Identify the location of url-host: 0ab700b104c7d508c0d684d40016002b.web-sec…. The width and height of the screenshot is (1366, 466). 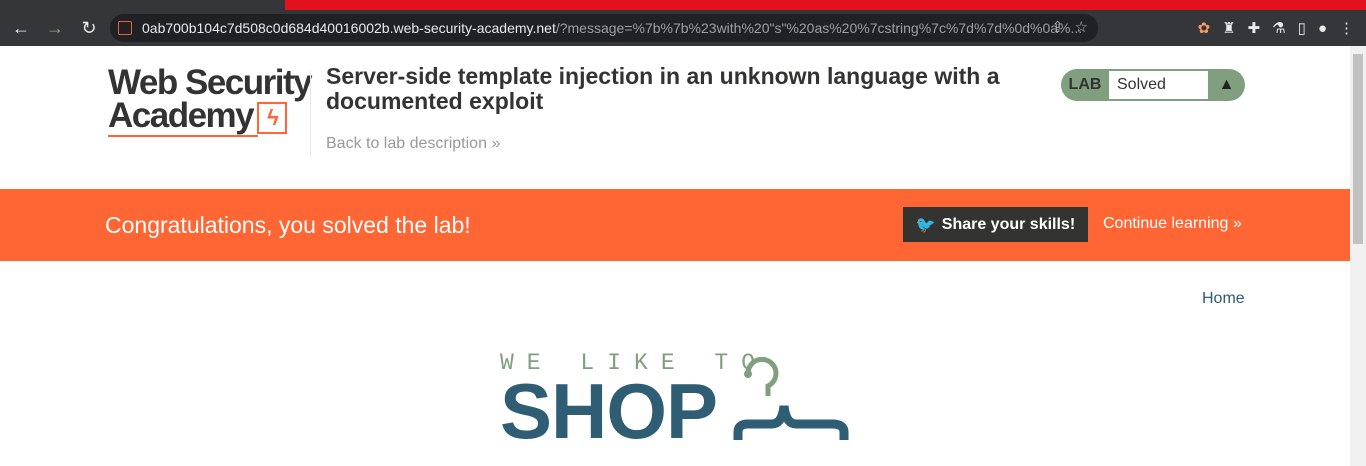
(349, 28).